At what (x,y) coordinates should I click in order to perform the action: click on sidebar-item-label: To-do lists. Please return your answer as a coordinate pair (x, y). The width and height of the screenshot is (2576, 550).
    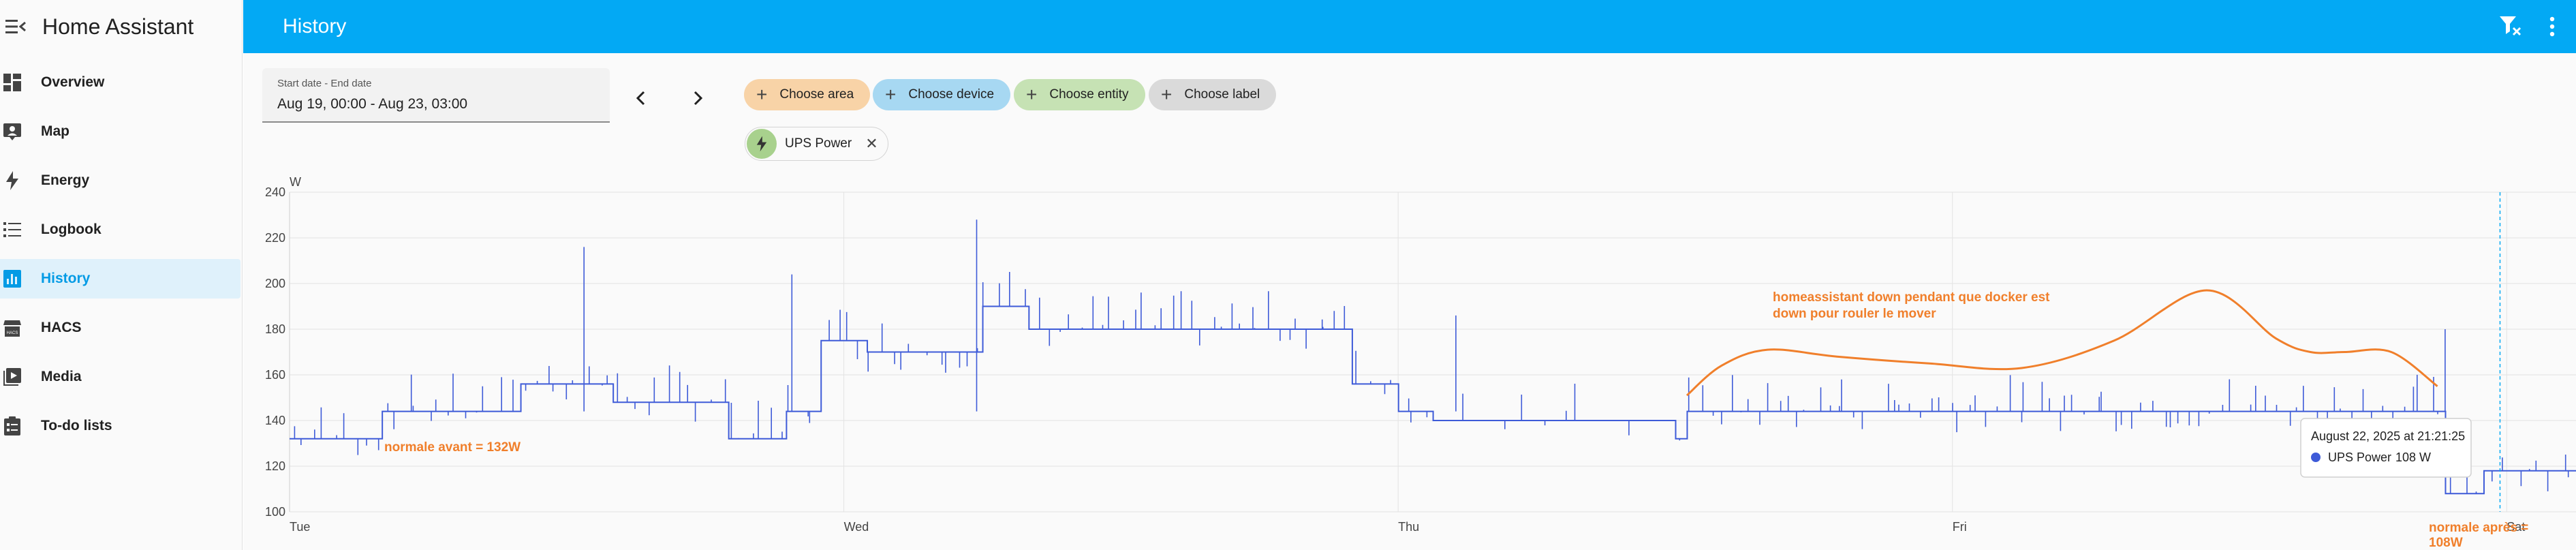
    Looking at the image, I should click on (76, 426).